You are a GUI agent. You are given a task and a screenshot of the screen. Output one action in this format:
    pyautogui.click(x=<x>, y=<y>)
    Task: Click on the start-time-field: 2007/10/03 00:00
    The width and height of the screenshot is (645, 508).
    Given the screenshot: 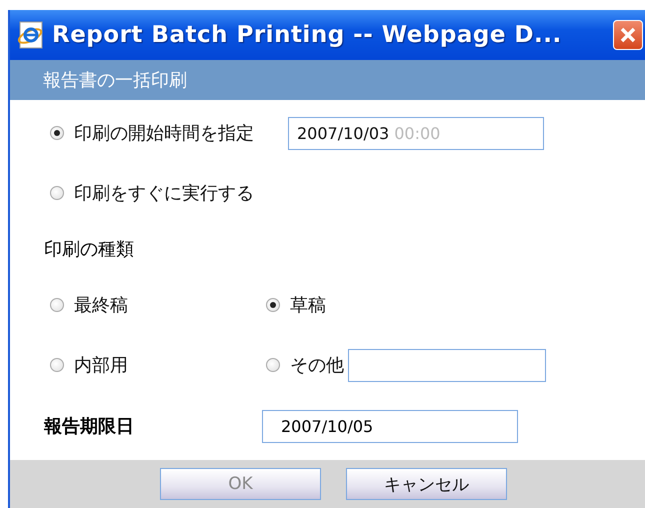 What is the action you would take?
    pyautogui.click(x=416, y=133)
    